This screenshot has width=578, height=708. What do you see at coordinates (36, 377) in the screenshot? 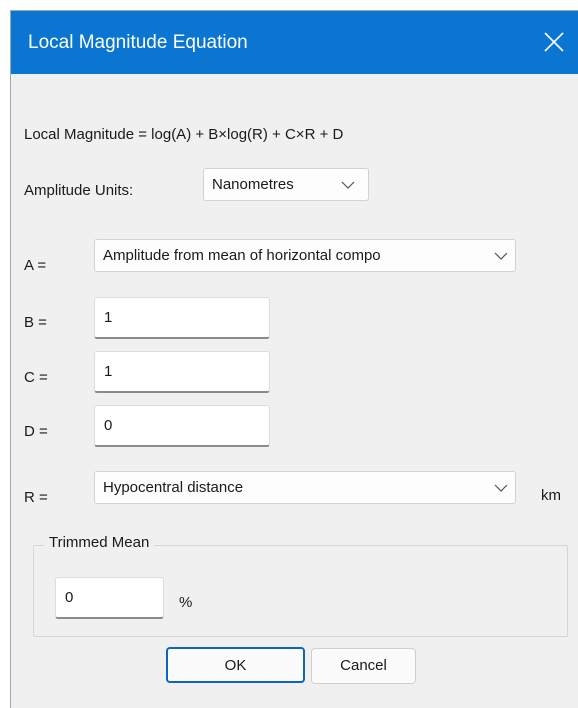
I see `c-label: C =` at bounding box center [36, 377].